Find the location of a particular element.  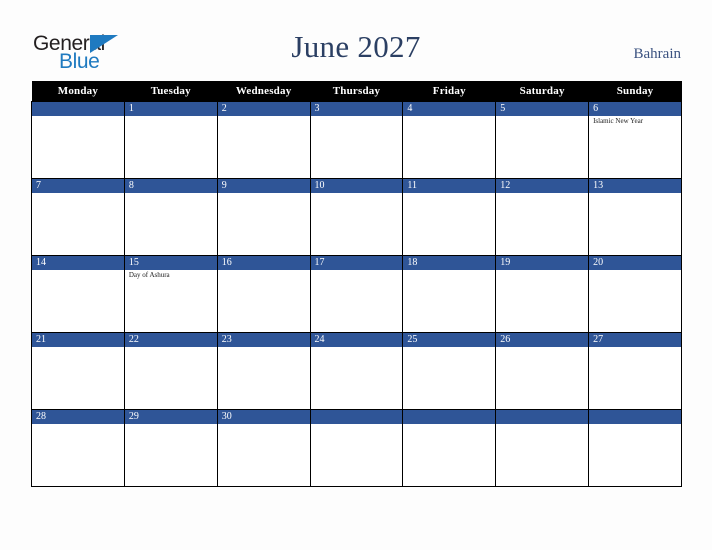

calendar-day-cell-28: 28 is located at coordinates (78, 448).